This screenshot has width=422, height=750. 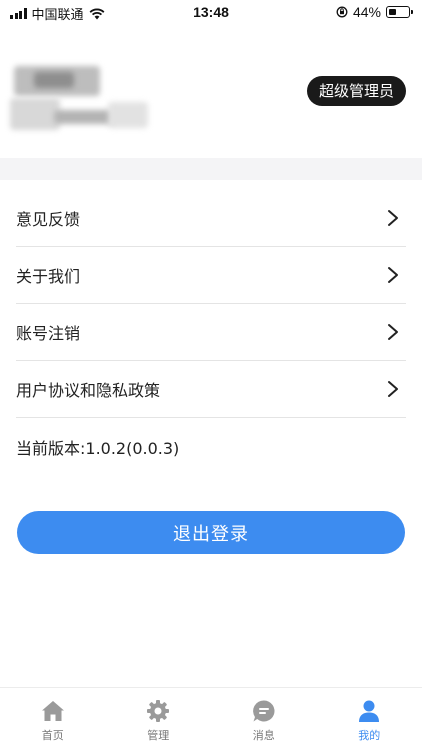 I want to click on tab-manage: 管理, so click(x=159, y=719).